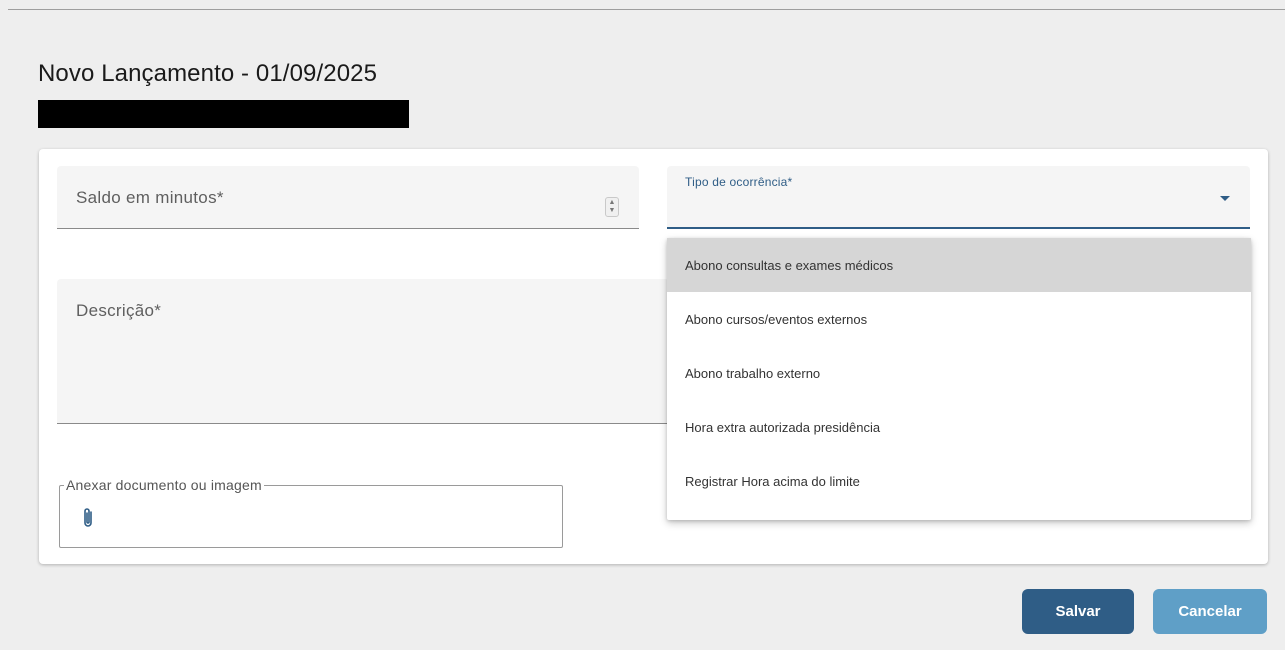  I want to click on dropdown-option: Hora extra autorizada presidência, so click(959, 427).